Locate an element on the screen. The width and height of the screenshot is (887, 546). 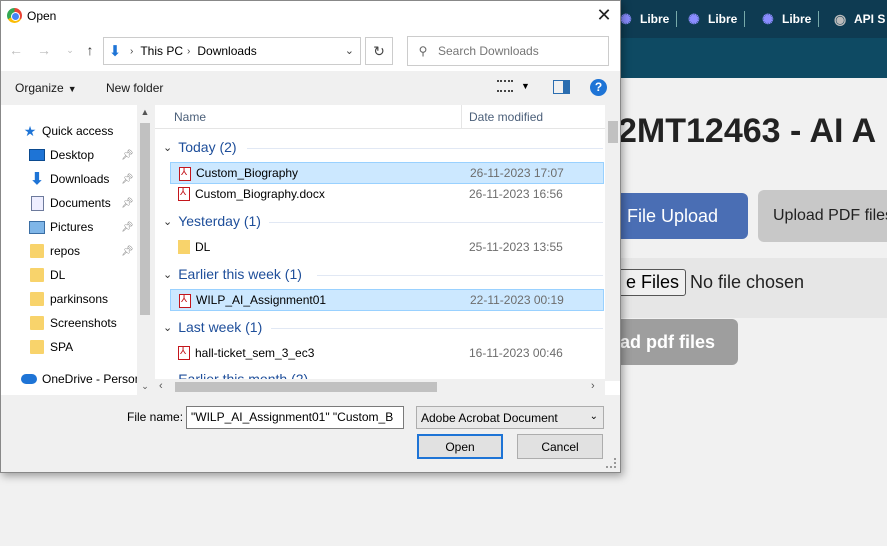
back-arrow-icon: ← is located at coordinates (16, 50).